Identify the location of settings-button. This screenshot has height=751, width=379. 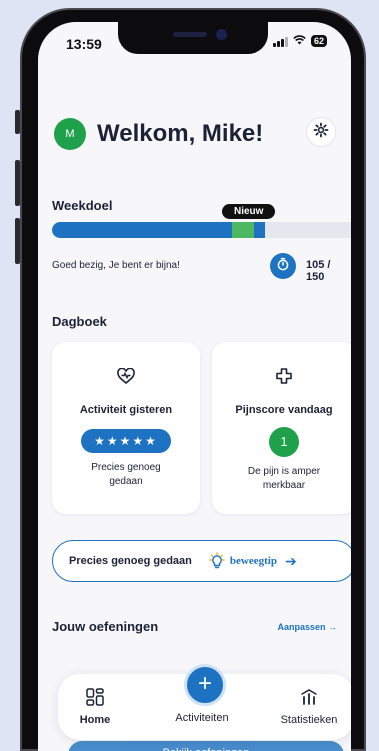
(321, 132).